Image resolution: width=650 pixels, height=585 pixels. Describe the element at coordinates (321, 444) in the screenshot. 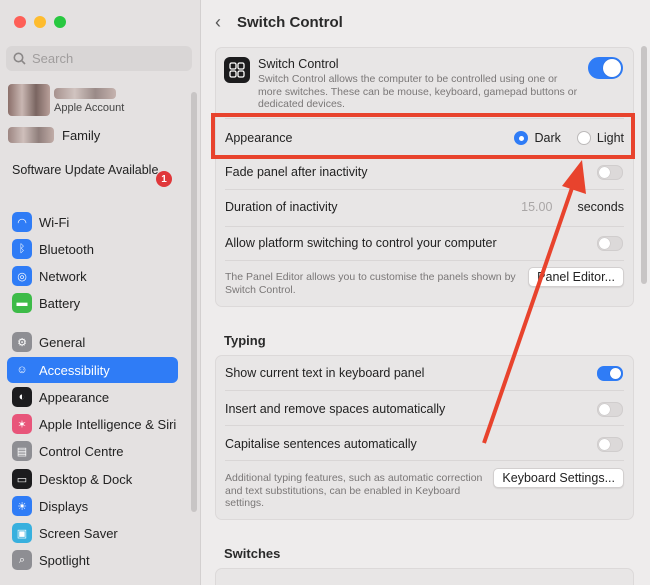

I see `capitalise-label: Capitalise sentences automatically` at that location.